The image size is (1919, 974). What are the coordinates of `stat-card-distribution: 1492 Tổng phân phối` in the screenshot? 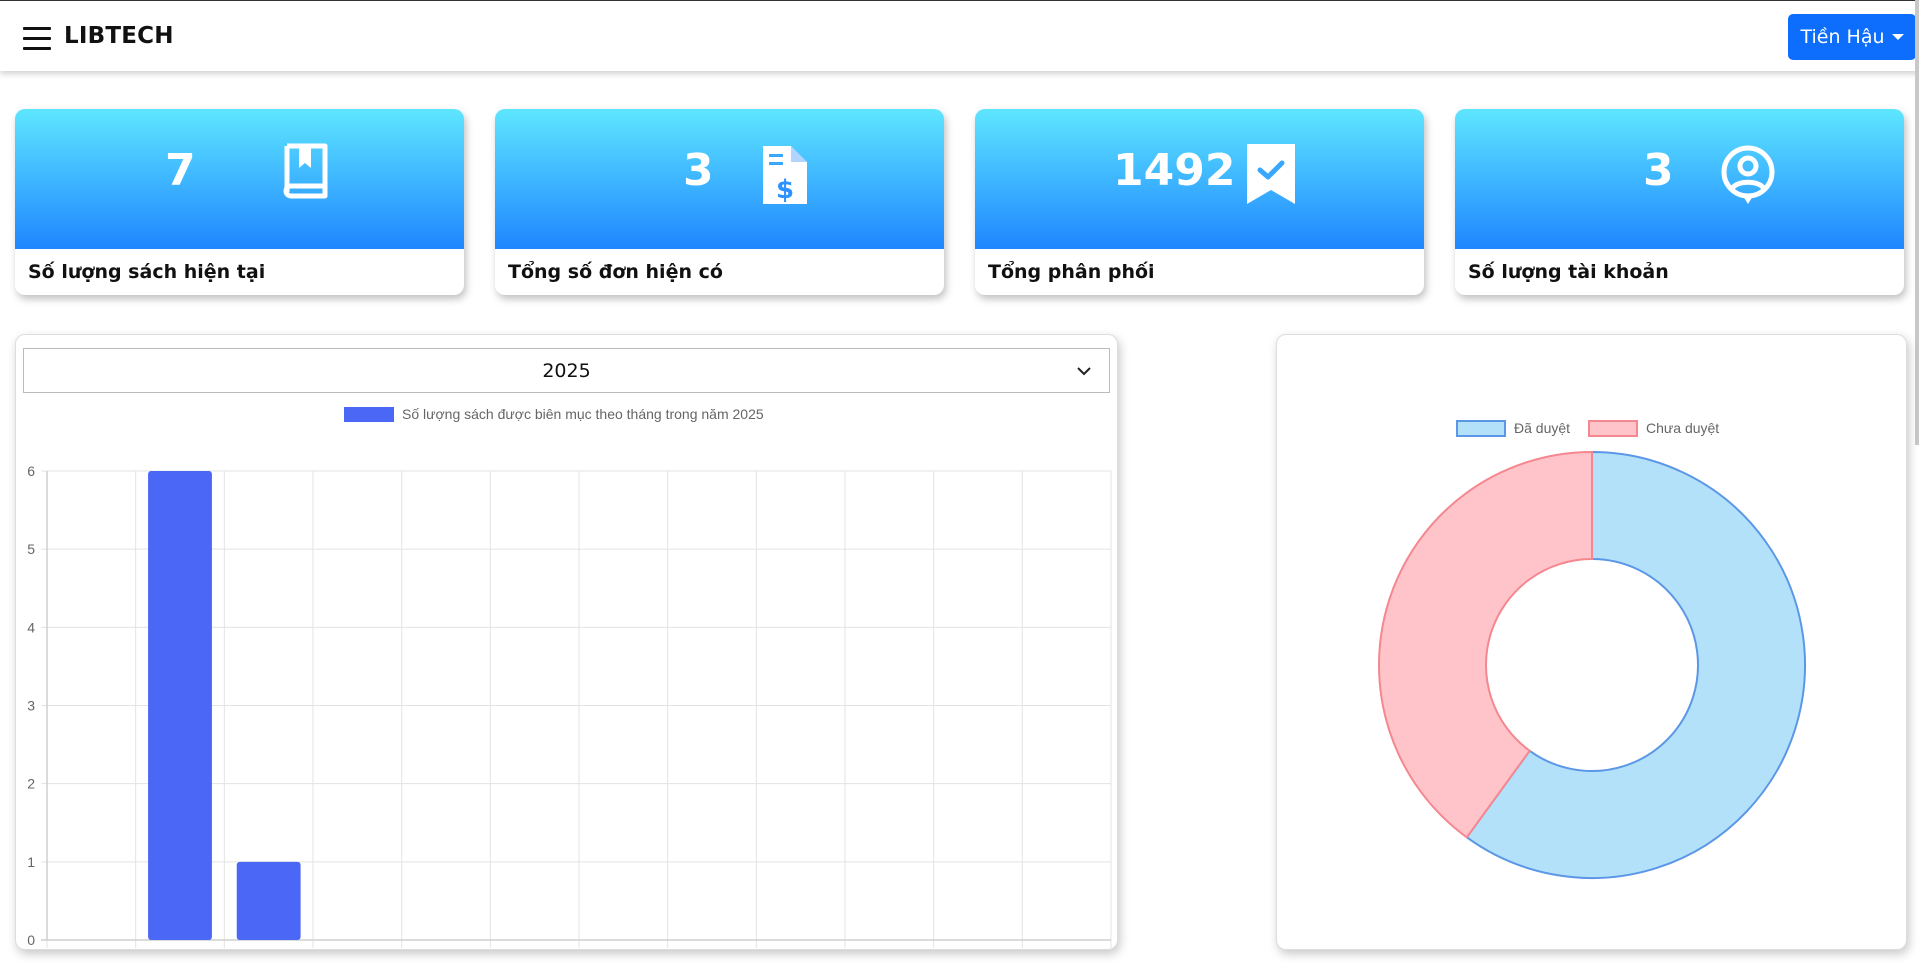 It's located at (1199, 202).